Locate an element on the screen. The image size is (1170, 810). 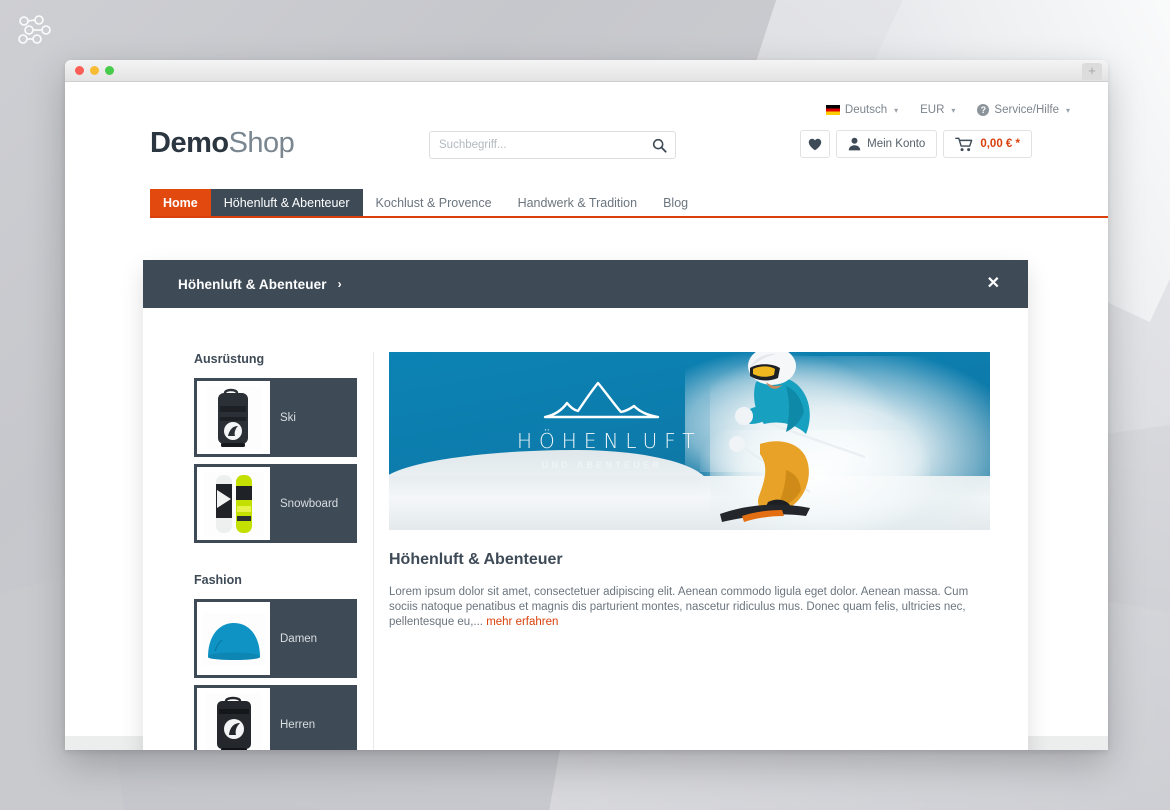
search-submit-button is located at coordinates (659, 145).